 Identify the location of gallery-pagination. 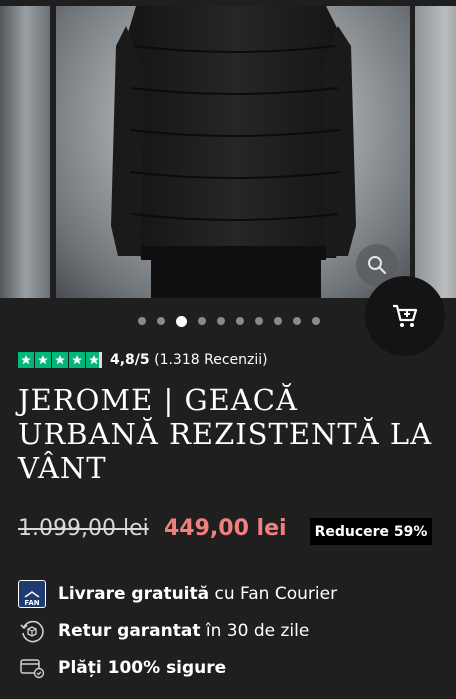
(229, 321).